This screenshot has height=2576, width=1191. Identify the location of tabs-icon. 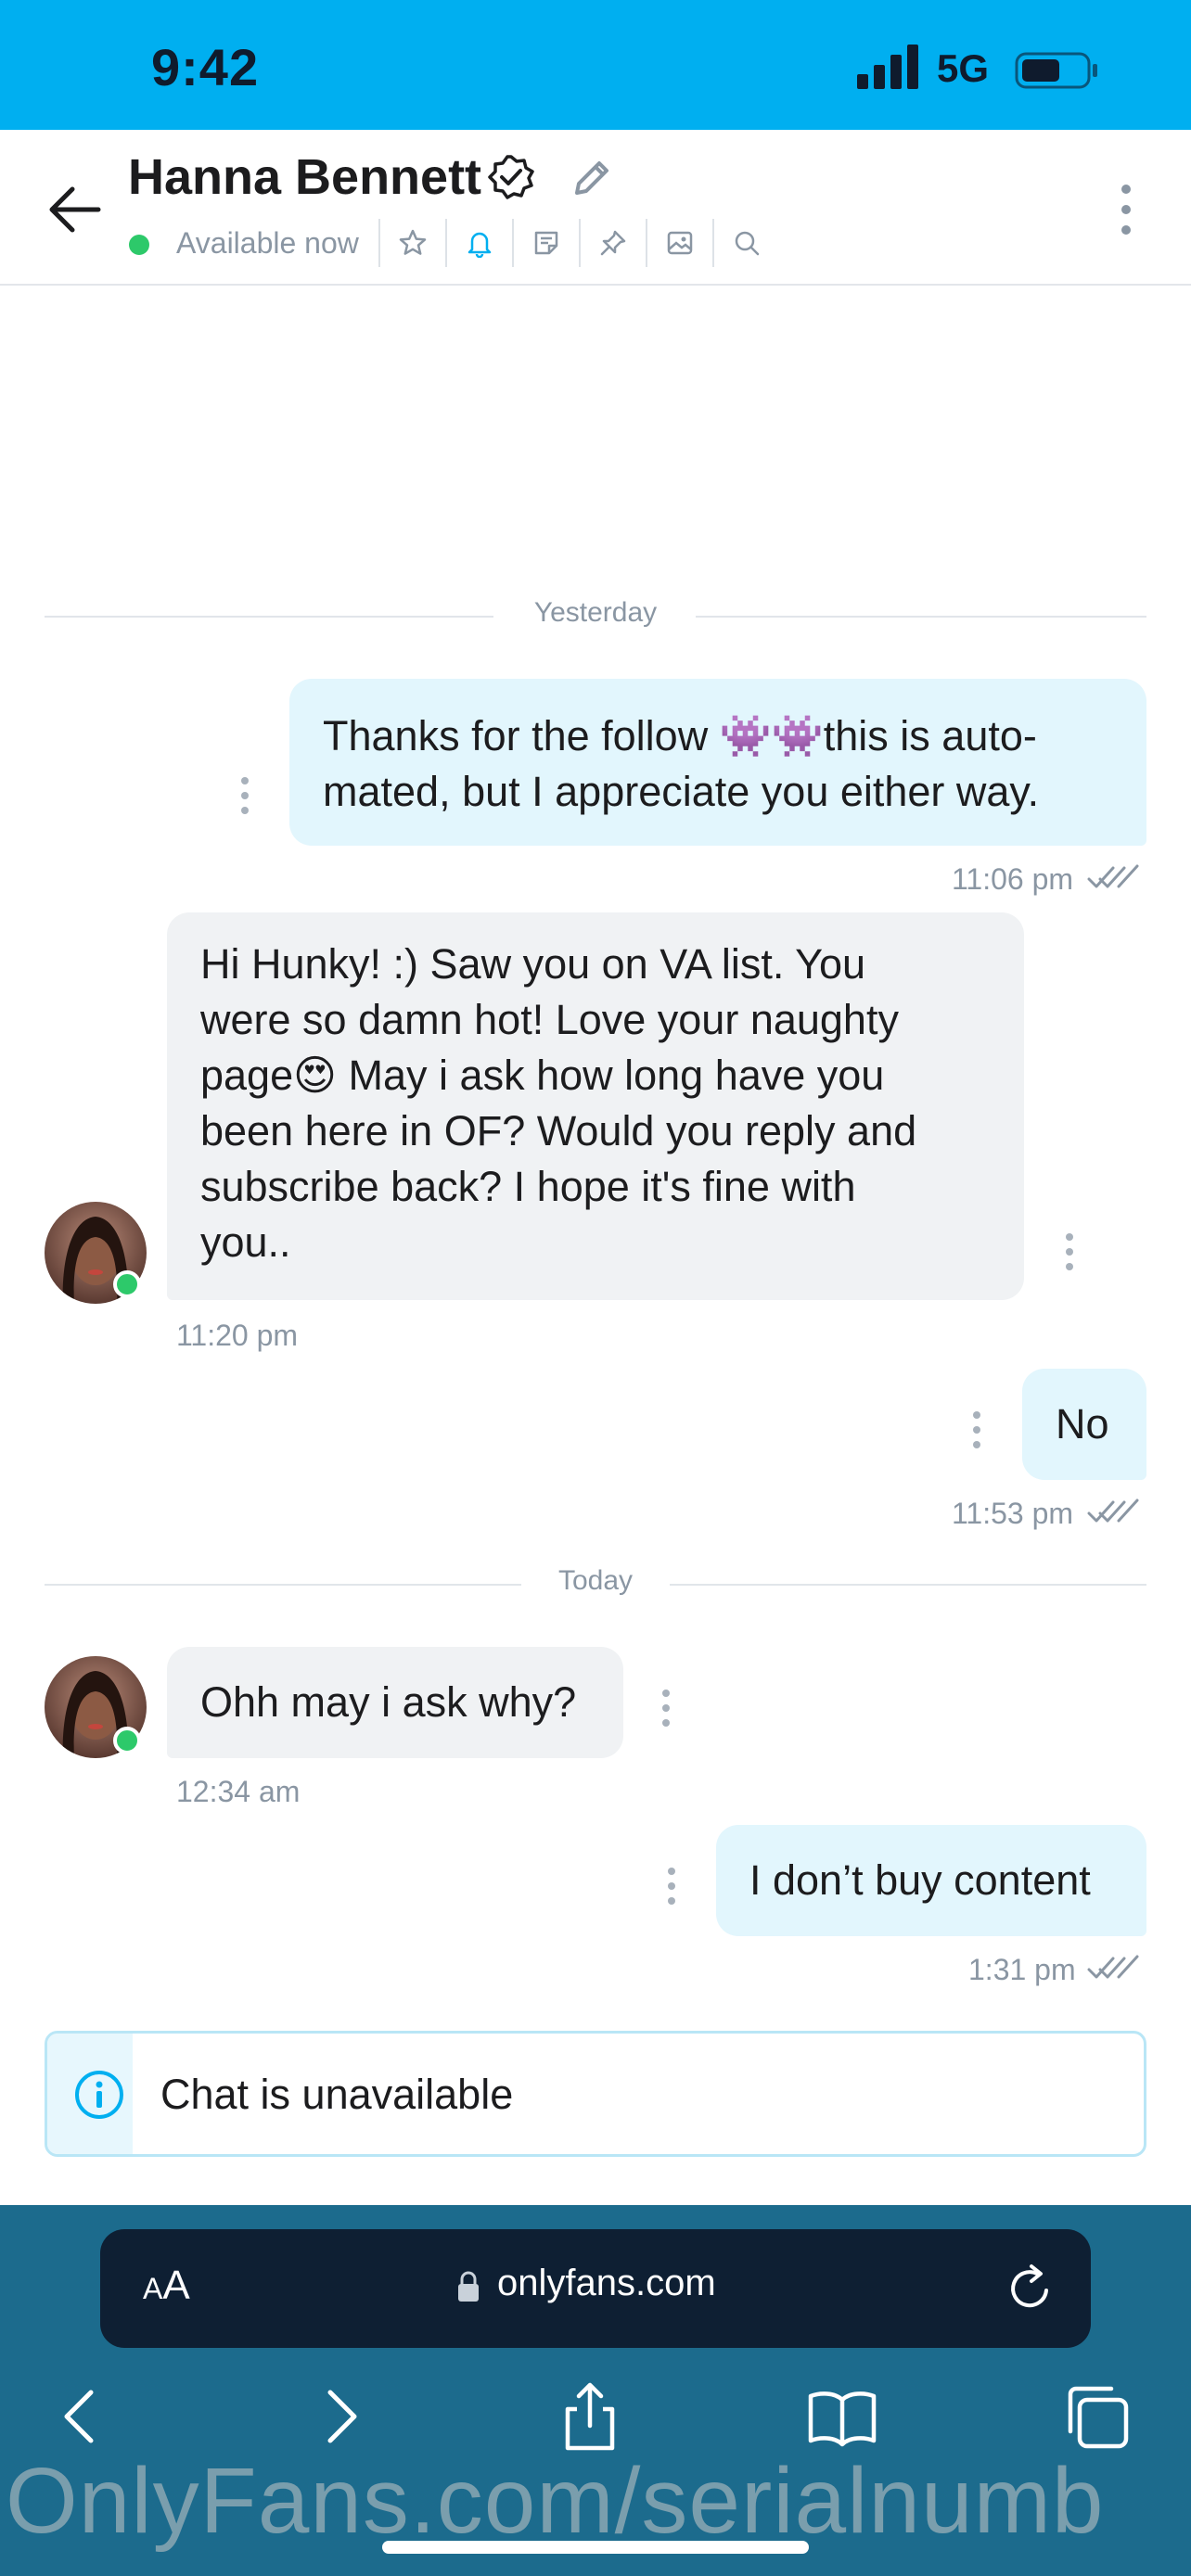
(1096, 2417).